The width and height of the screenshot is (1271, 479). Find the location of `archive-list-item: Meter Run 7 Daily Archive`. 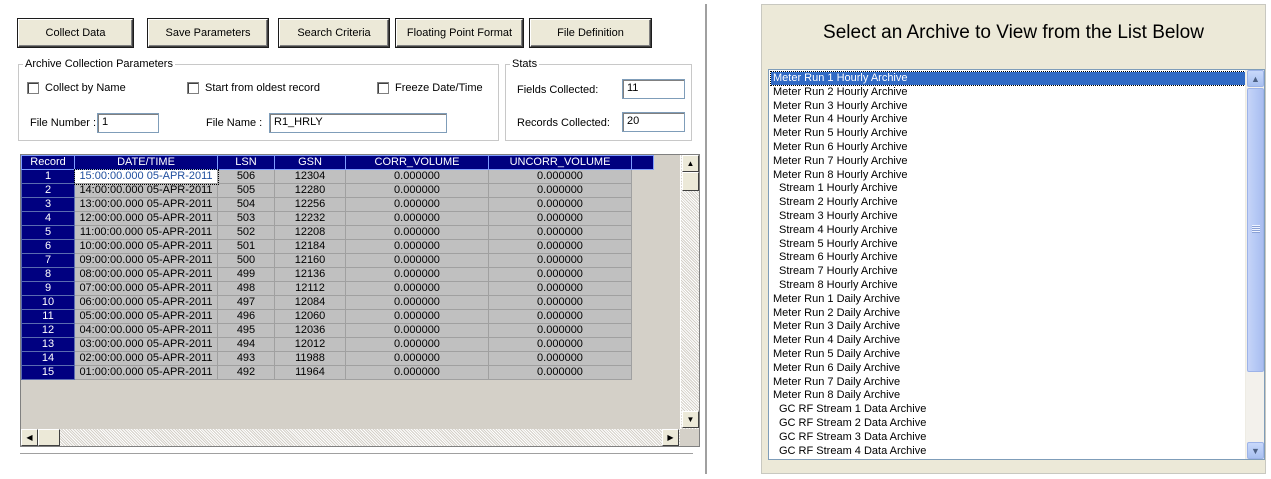

archive-list-item: Meter Run 7 Daily Archive is located at coordinates (835, 382).